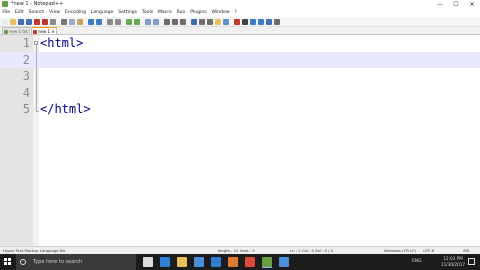 The image size is (480, 270). I want to click on doc-type: Hyper Text Markup Language file, so click(34, 250).